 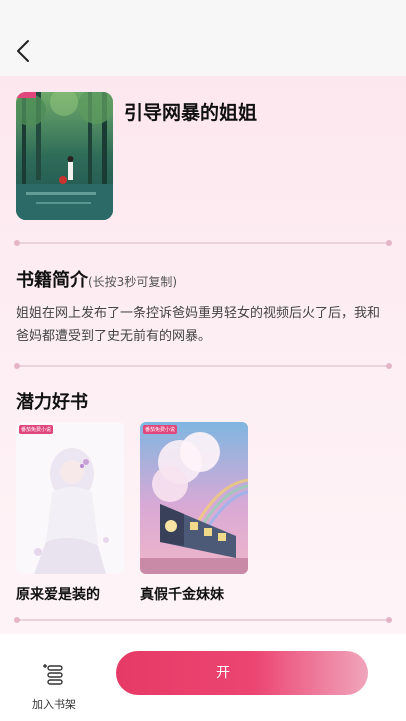 I want to click on copy-hint: (长按3秒可复制), so click(x=132, y=282).